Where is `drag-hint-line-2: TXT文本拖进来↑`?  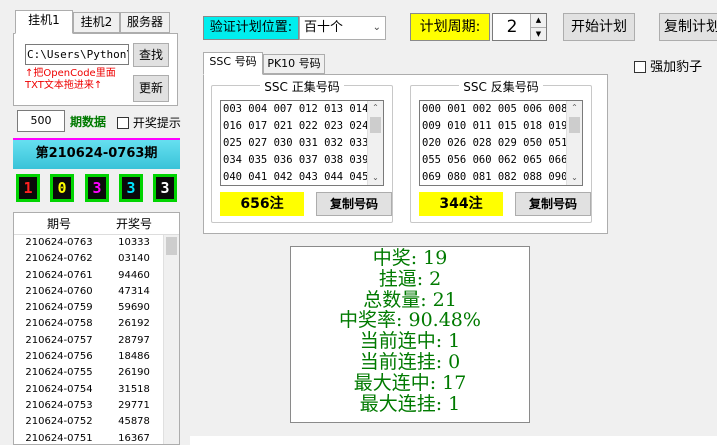 drag-hint-line-2: TXT文本拖进来↑ is located at coordinates (64, 85).